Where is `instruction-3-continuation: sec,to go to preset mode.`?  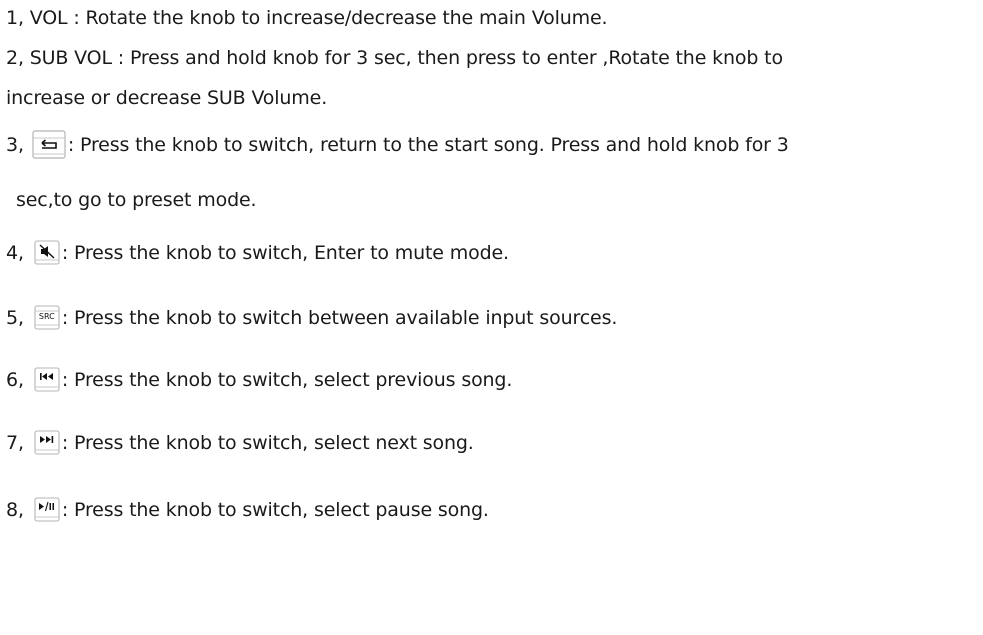
instruction-3-continuation: sec,to go to preset mode. is located at coordinates (136, 200).